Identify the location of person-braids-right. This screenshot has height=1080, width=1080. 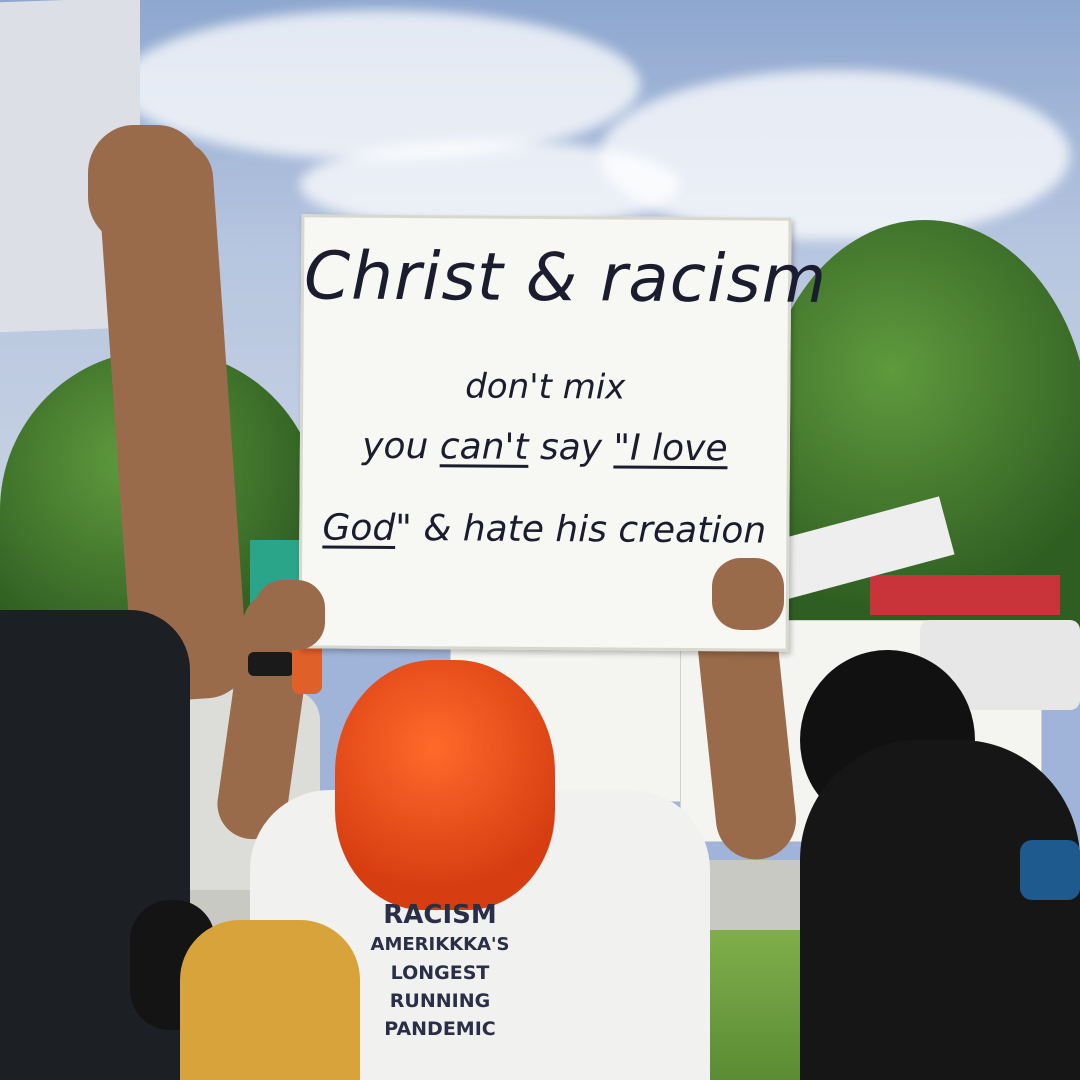
(940, 910).